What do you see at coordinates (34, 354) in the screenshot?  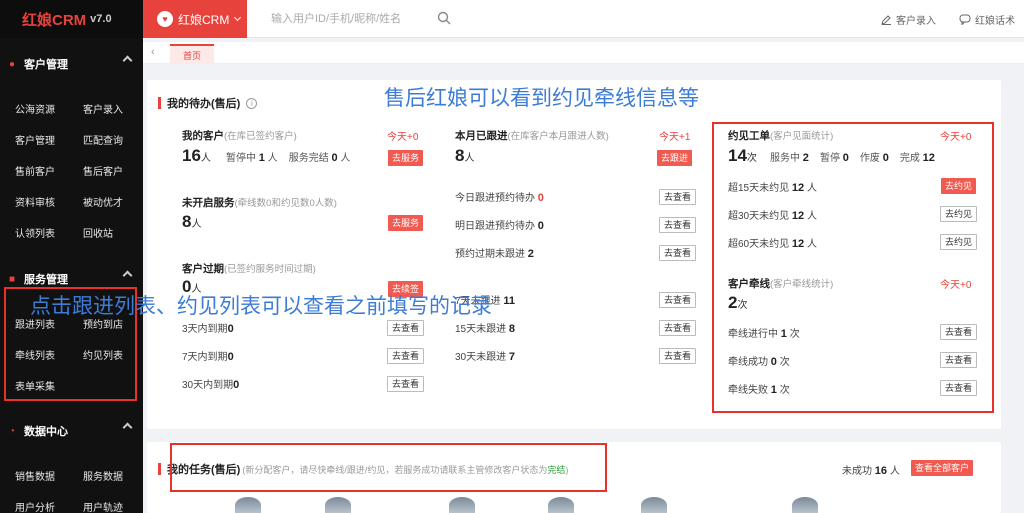 I see `sidebar-item-match-list: 牵线列表` at bounding box center [34, 354].